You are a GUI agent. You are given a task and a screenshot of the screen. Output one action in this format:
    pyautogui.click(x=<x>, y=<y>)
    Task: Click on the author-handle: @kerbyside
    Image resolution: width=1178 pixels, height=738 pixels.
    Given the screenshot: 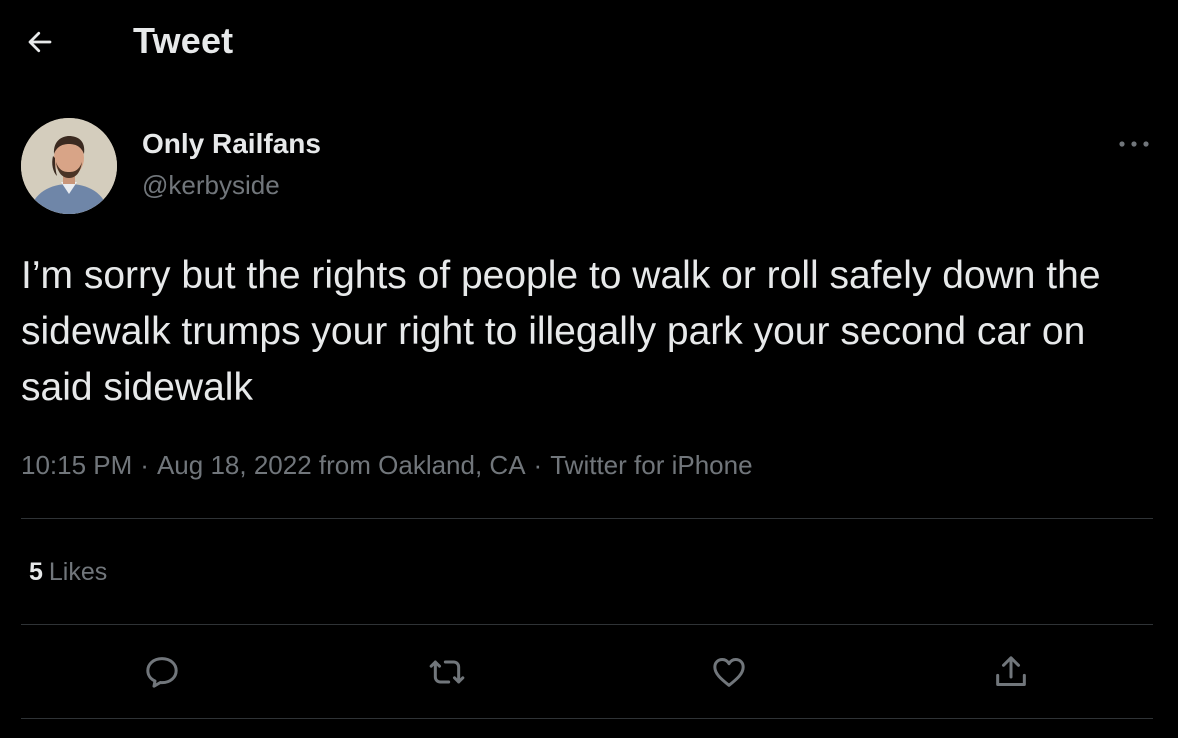 What is the action you would take?
    pyautogui.click(x=211, y=185)
    